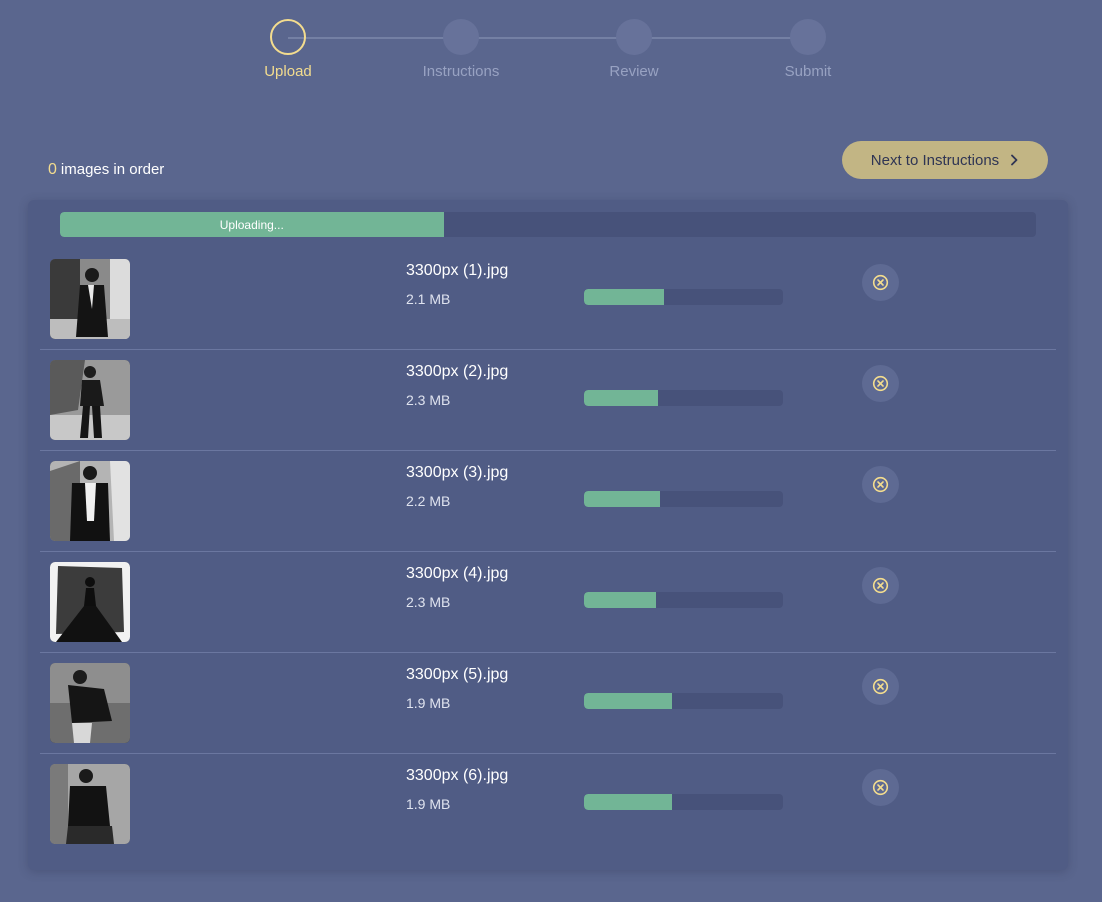 The width and height of the screenshot is (1102, 902). Describe the element at coordinates (457, 270) in the screenshot. I see `file-name: 3300px (1).jpg` at that location.